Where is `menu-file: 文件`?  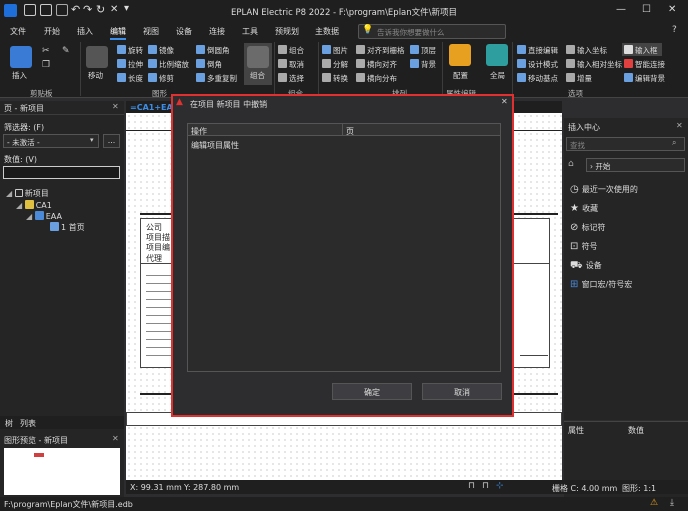 menu-file: 文件 is located at coordinates (18, 31).